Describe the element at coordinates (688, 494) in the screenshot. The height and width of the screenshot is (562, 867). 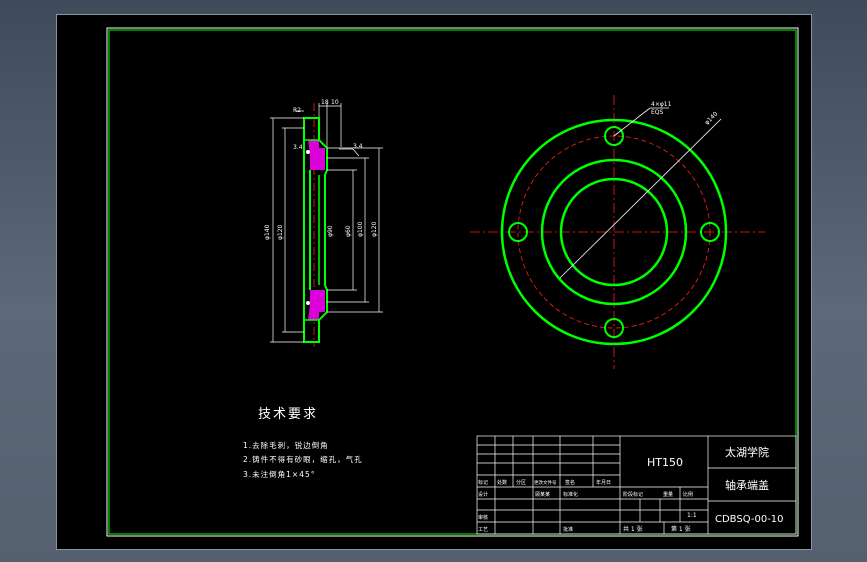
I see `row-label-scale: 比例` at that location.